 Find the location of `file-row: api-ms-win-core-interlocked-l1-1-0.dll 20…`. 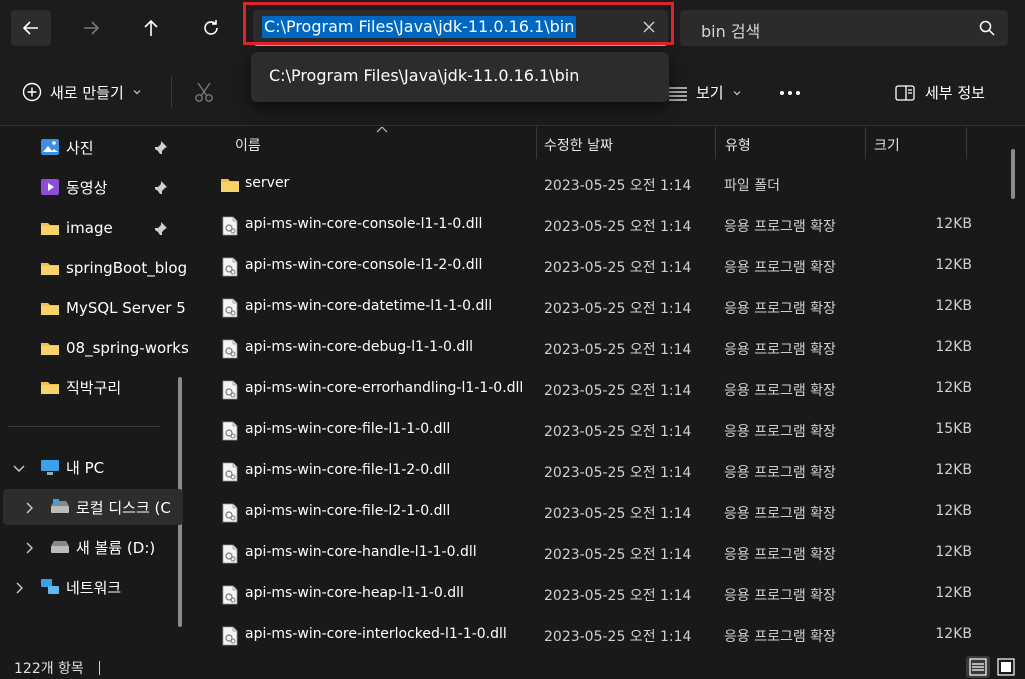

file-row: api-ms-win-core-interlocked-l1-1-0.dll 20… is located at coordinates (592, 634).